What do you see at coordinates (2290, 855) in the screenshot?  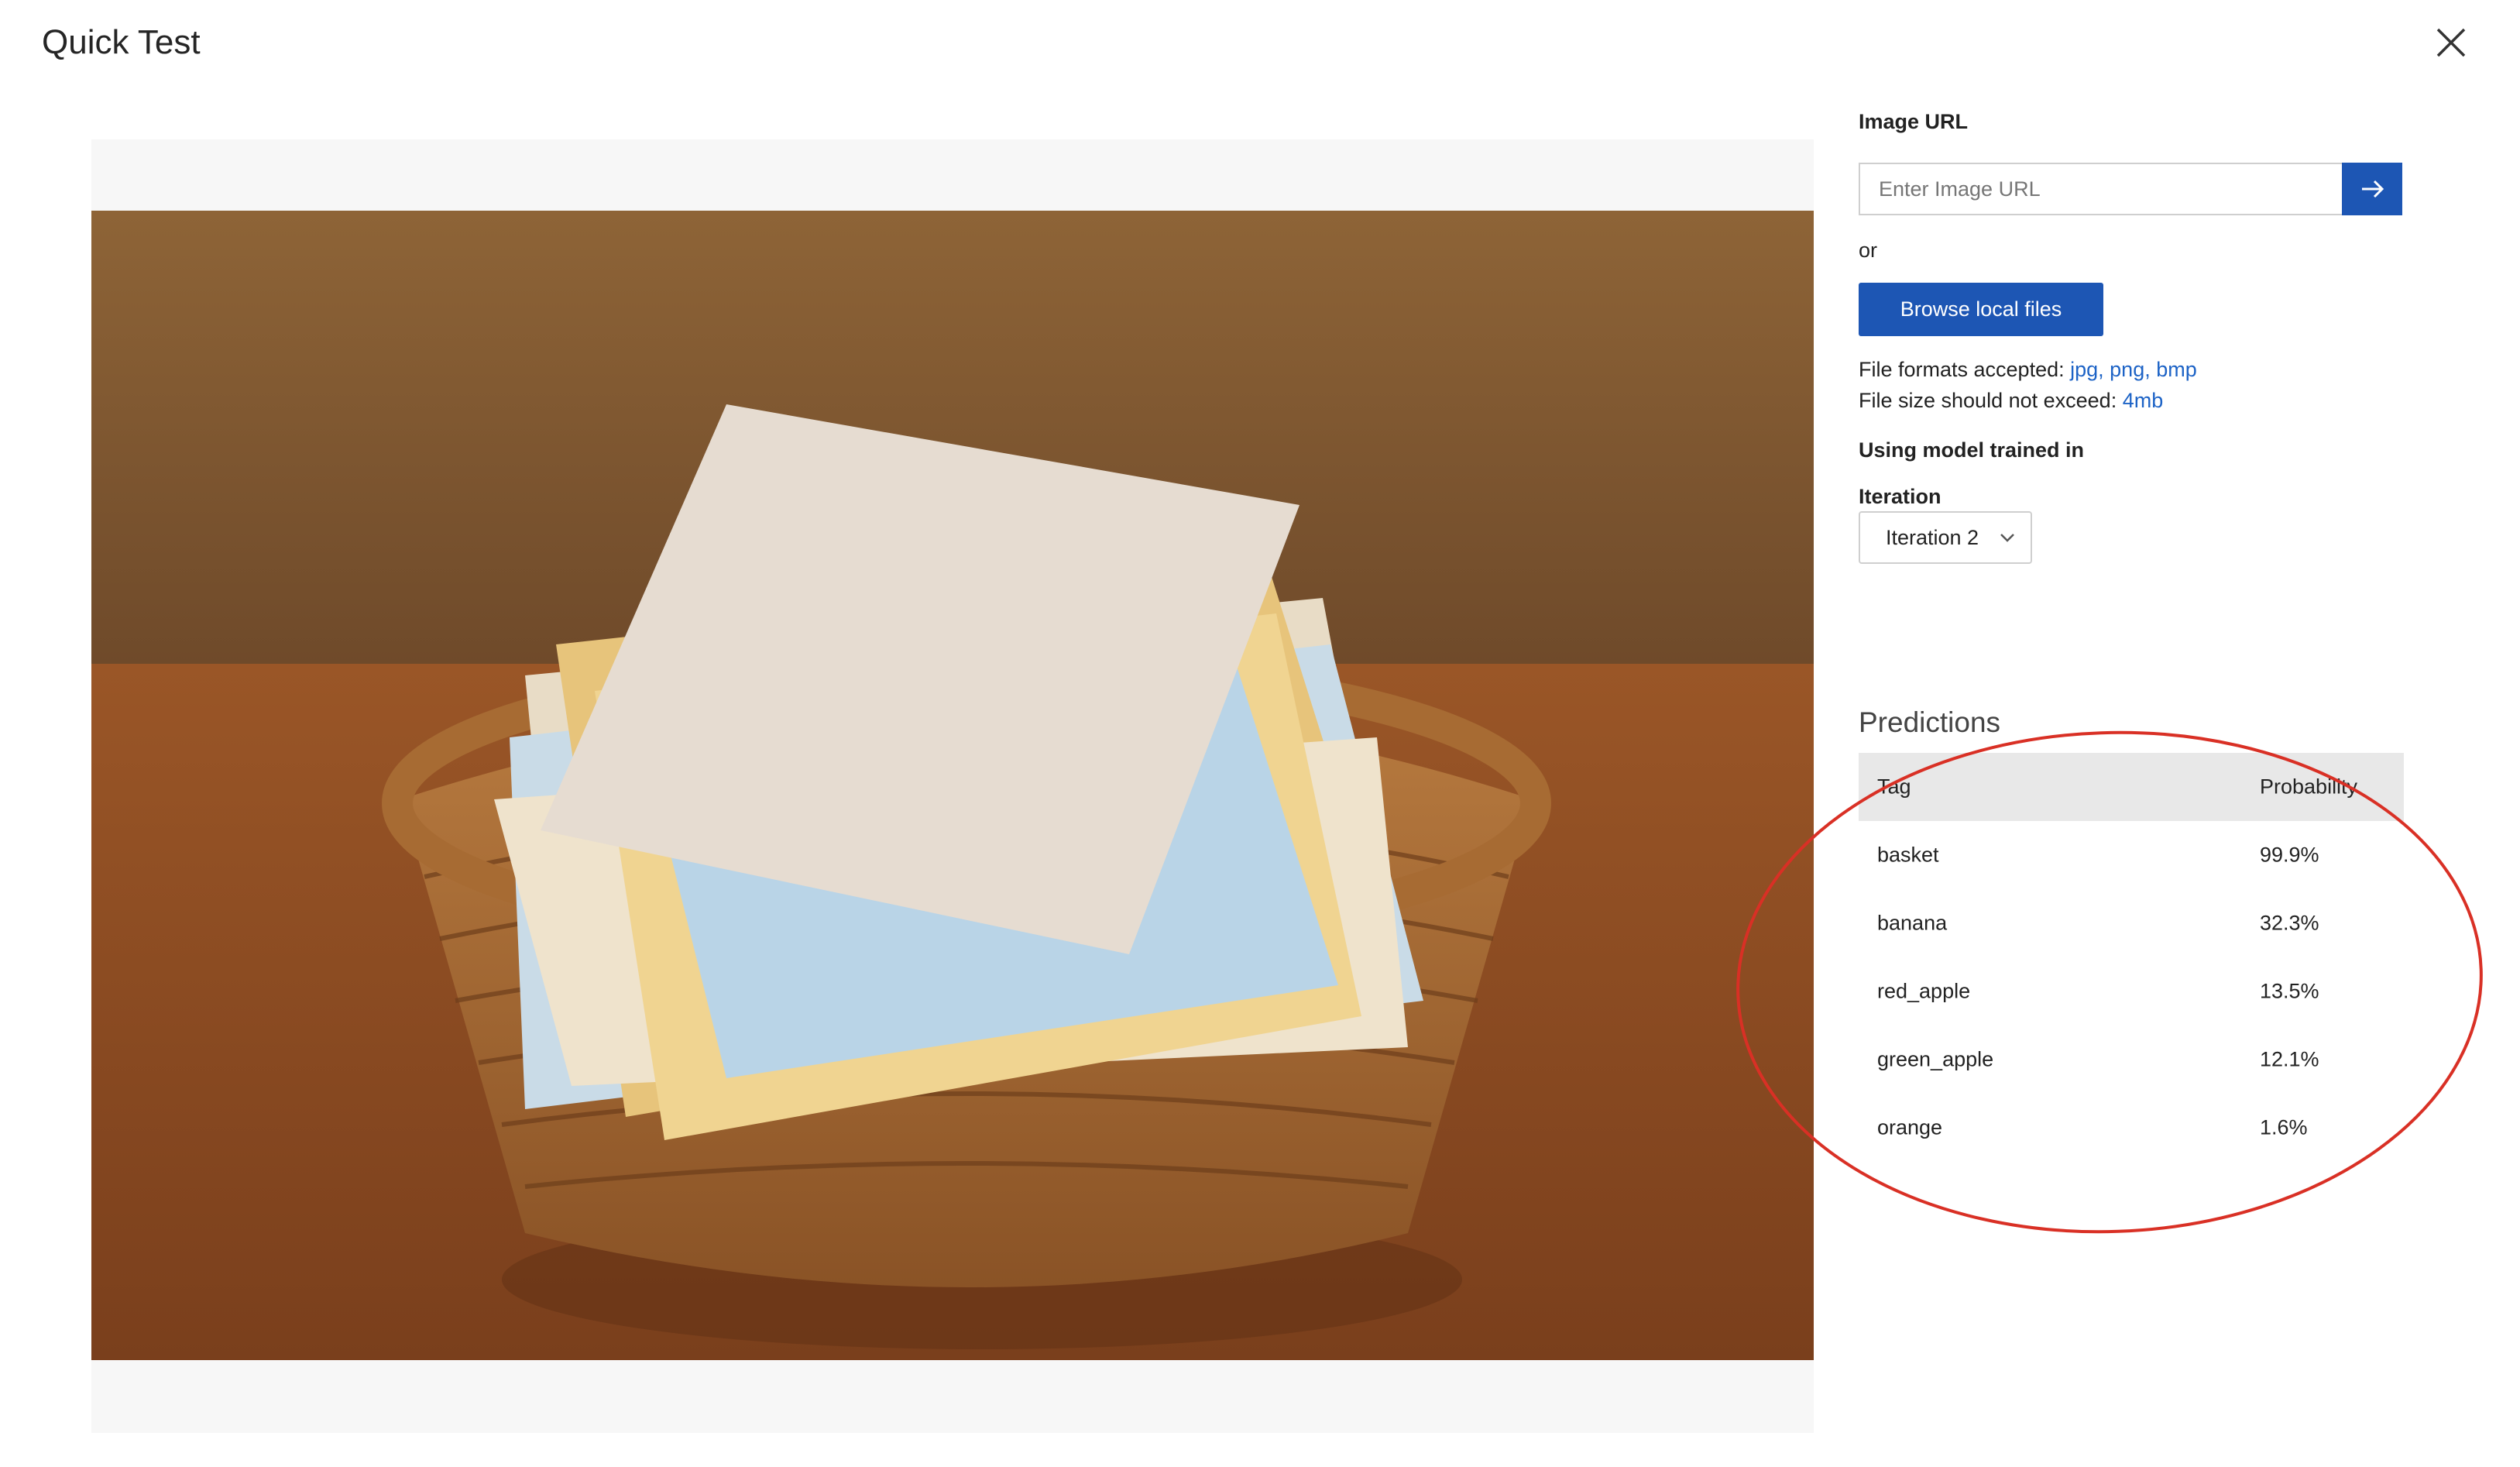 I see `prediction-probability: 99.9%` at bounding box center [2290, 855].